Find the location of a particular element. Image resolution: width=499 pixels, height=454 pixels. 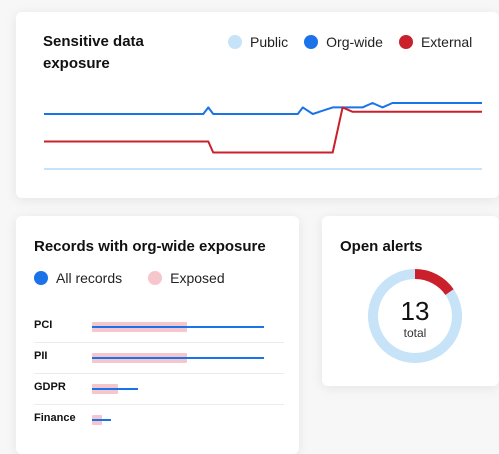

open-alerts-card: Open alerts 13 total is located at coordinates (410, 301).